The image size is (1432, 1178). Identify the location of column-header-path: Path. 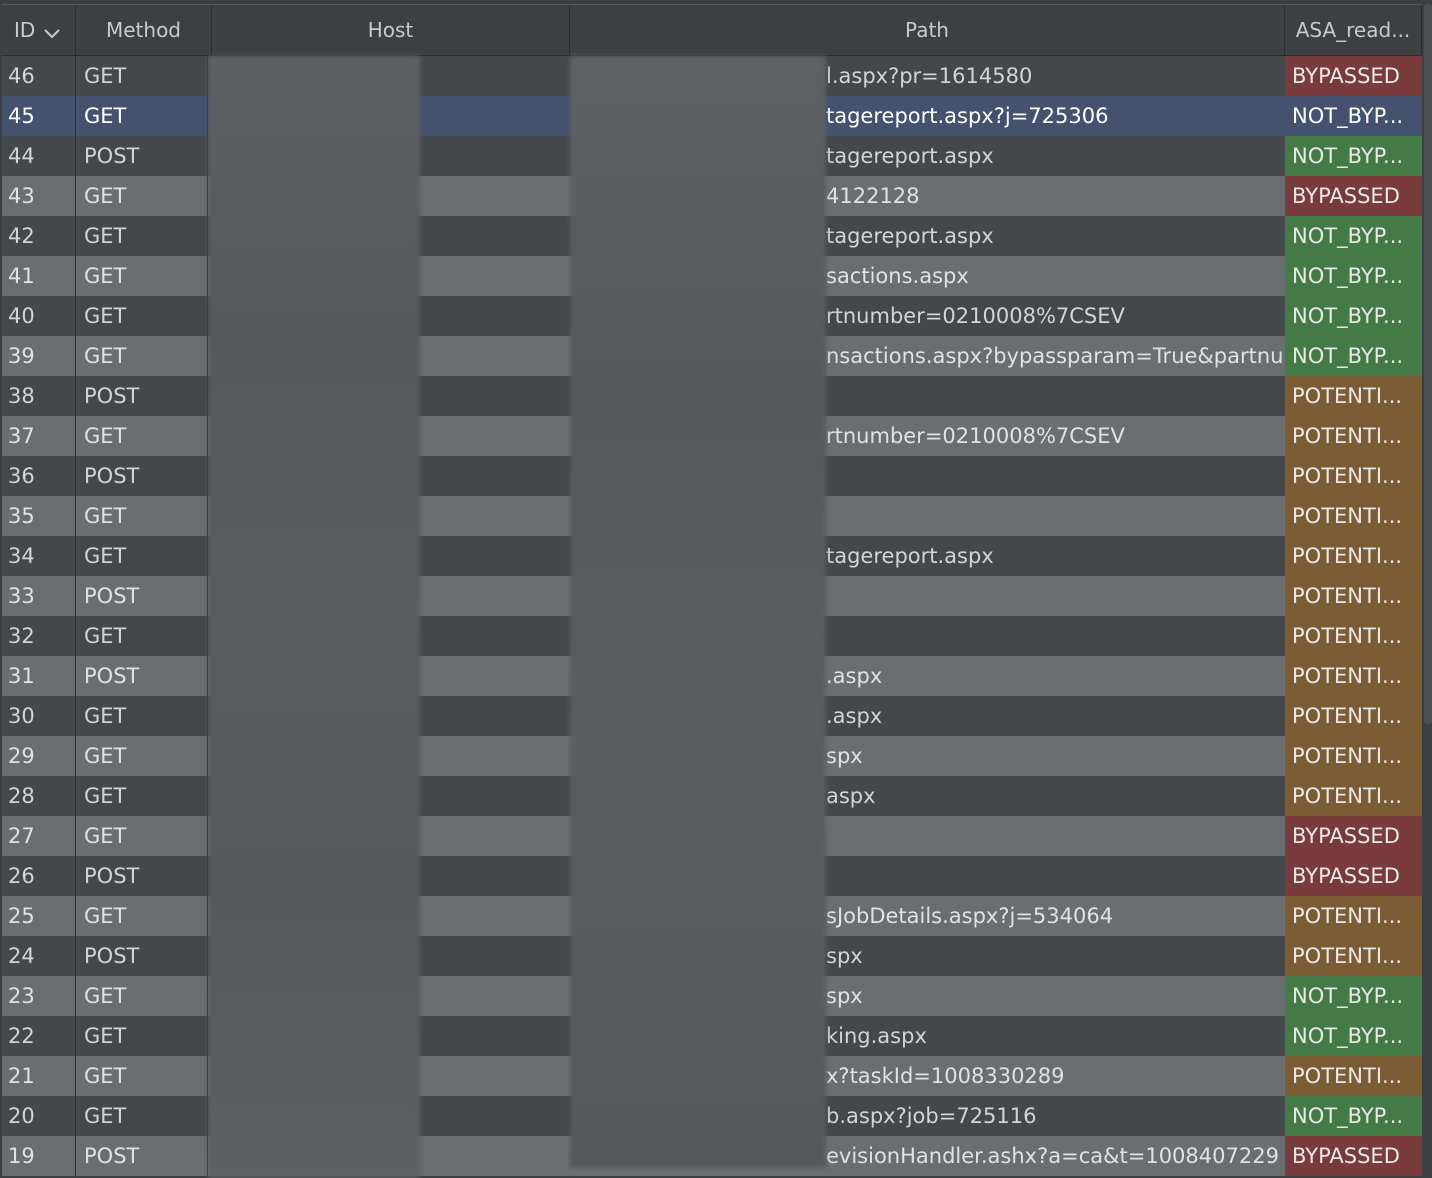
(927, 30).